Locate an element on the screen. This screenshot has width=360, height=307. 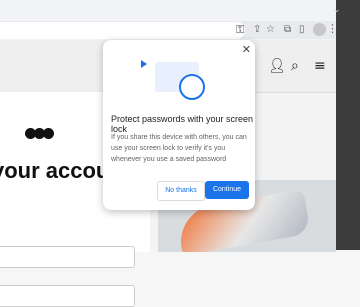
profile-avatar is located at coordinates (319, 29).